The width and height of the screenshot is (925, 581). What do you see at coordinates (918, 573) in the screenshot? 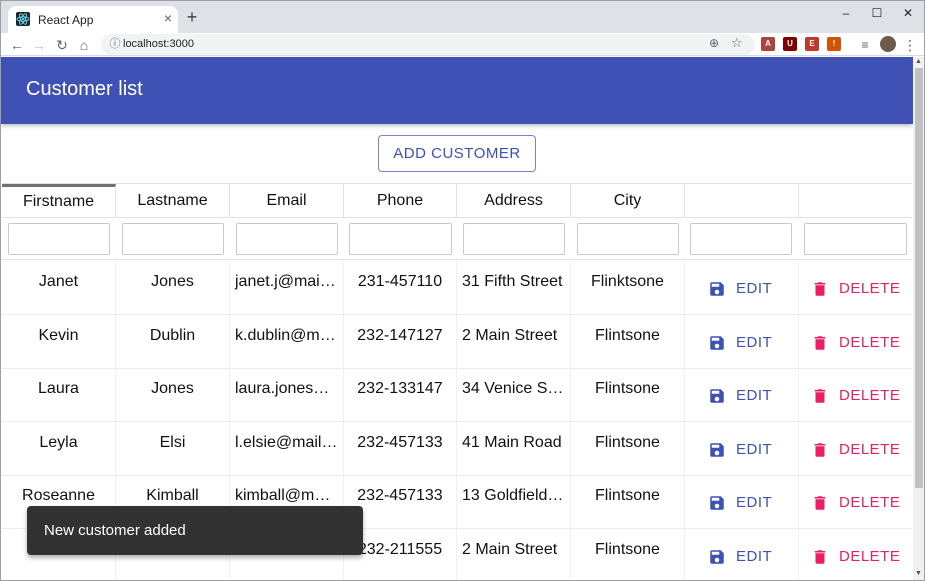
I see `scroll-down-icon: ▼` at bounding box center [918, 573].